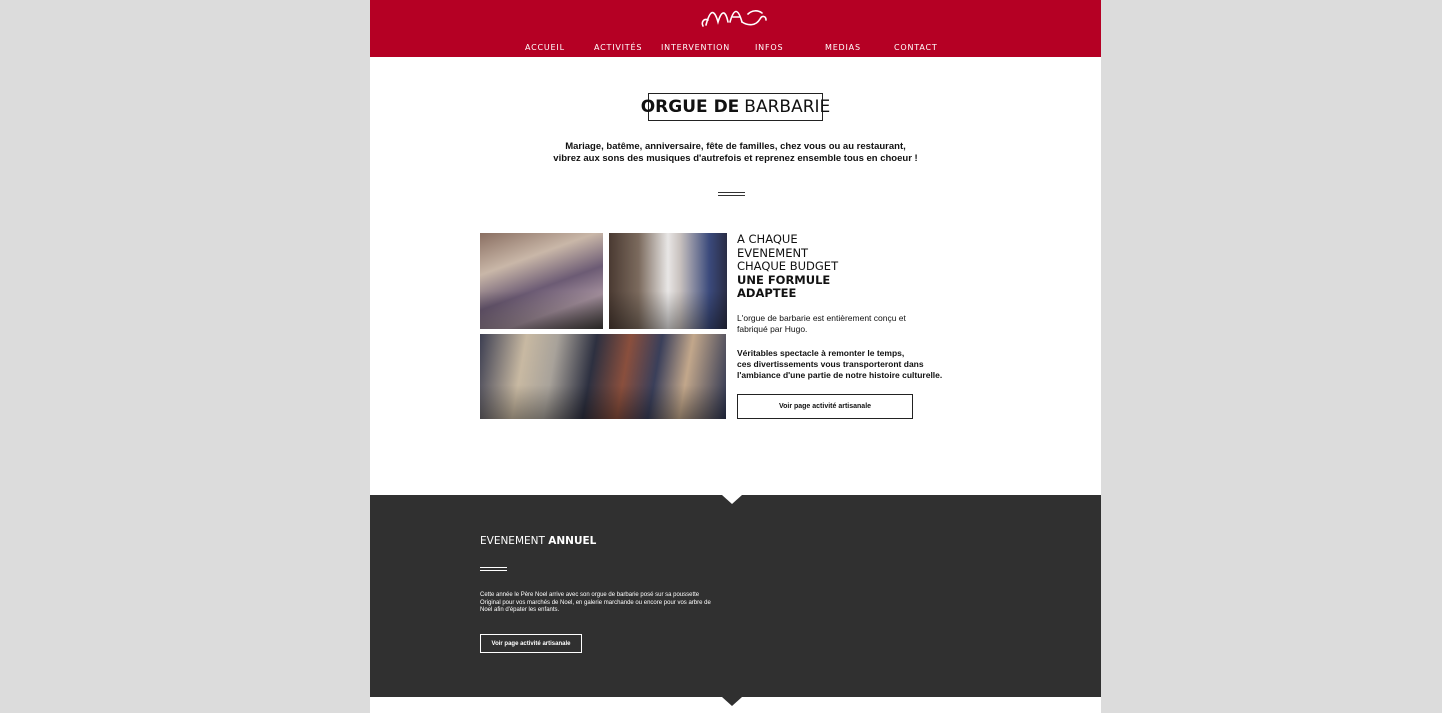 This screenshot has height=713, width=1442. I want to click on nav-item-accueil: ACCUEIL, so click(545, 47).